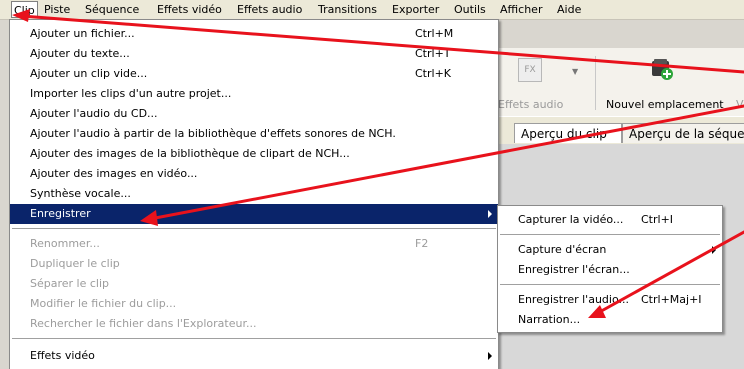 This screenshot has height=369, width=744. Describe the element at coordinates (610, 300) in the screenshot. I see `submenu-item-enregistrer-audio: Enregistrer l'audio... Ctrl+Maj+I` at that location.